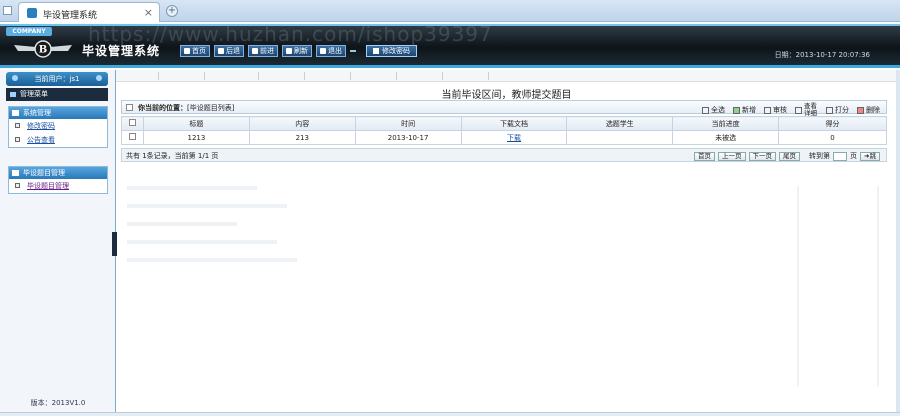 Image resolution: width=900 pixels, height=416 pixels. Describe the element at coordinates (195, 51) in the screenshot. I see `home-button: 首页` at that location.